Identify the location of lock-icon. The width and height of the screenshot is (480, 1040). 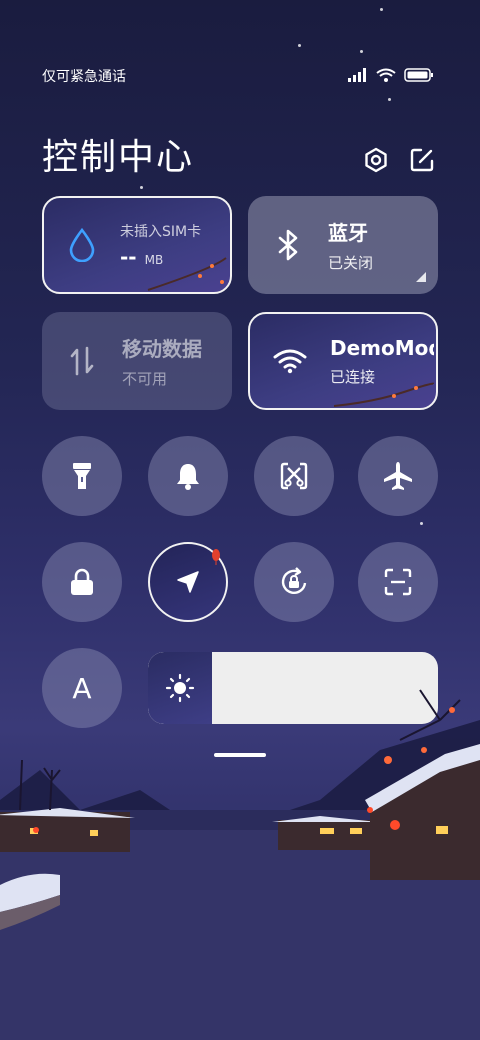
(82, 581).